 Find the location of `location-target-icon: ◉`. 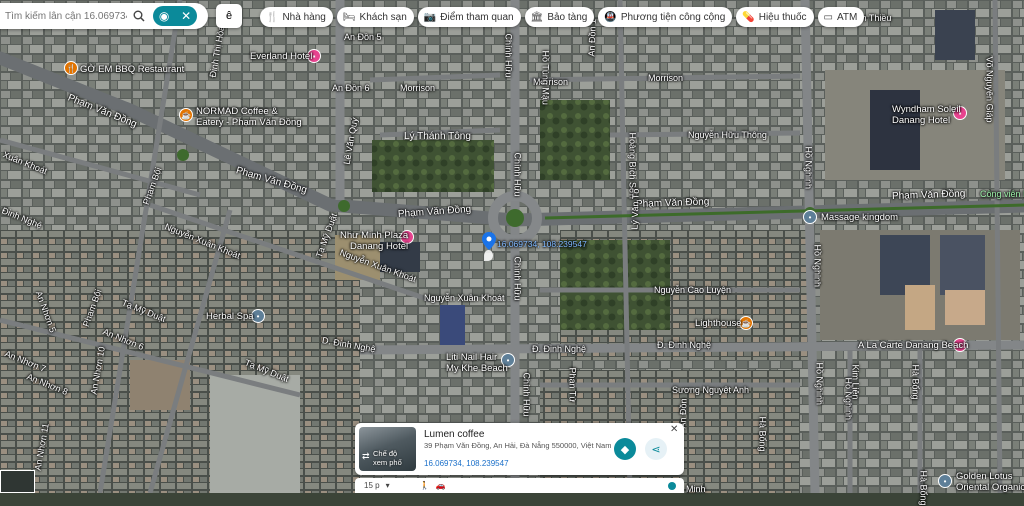

location-target-icon: ◉ is located at coordinates (164, 16).